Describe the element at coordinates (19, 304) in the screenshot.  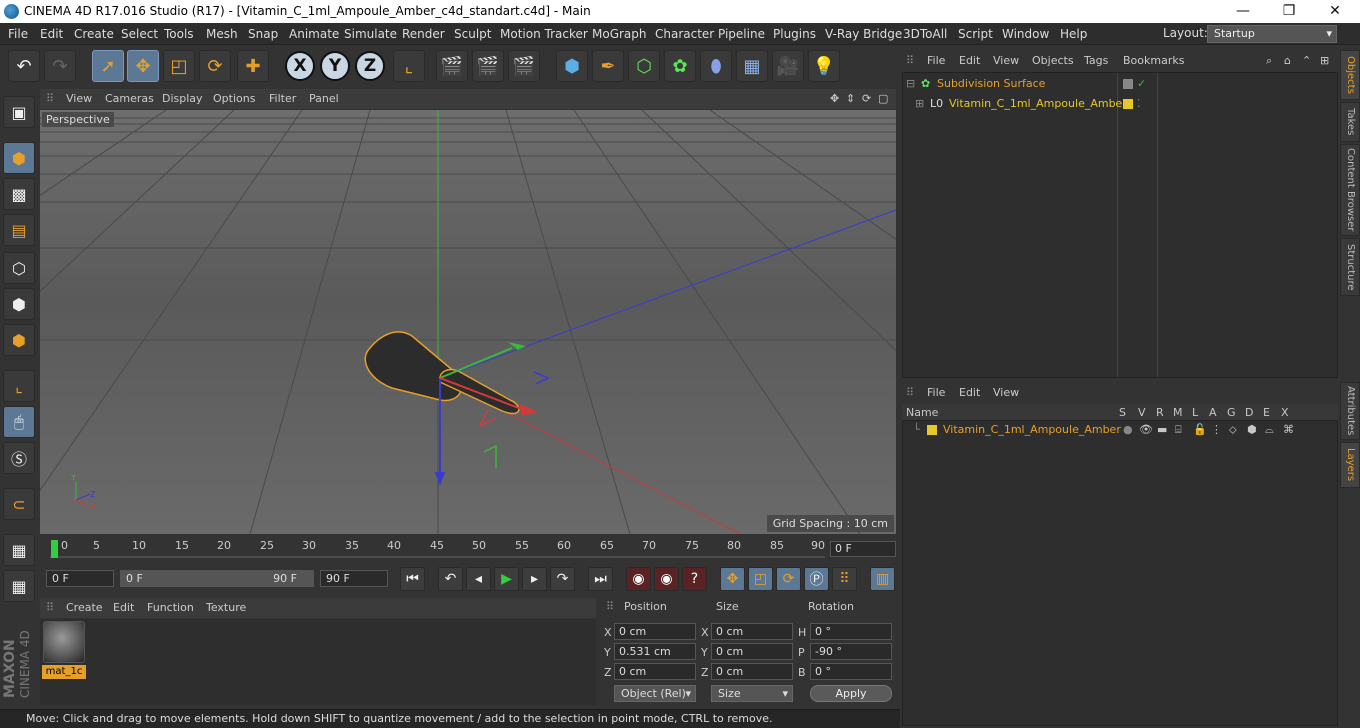
I see `edges-mode-button: ⬢` at that location.